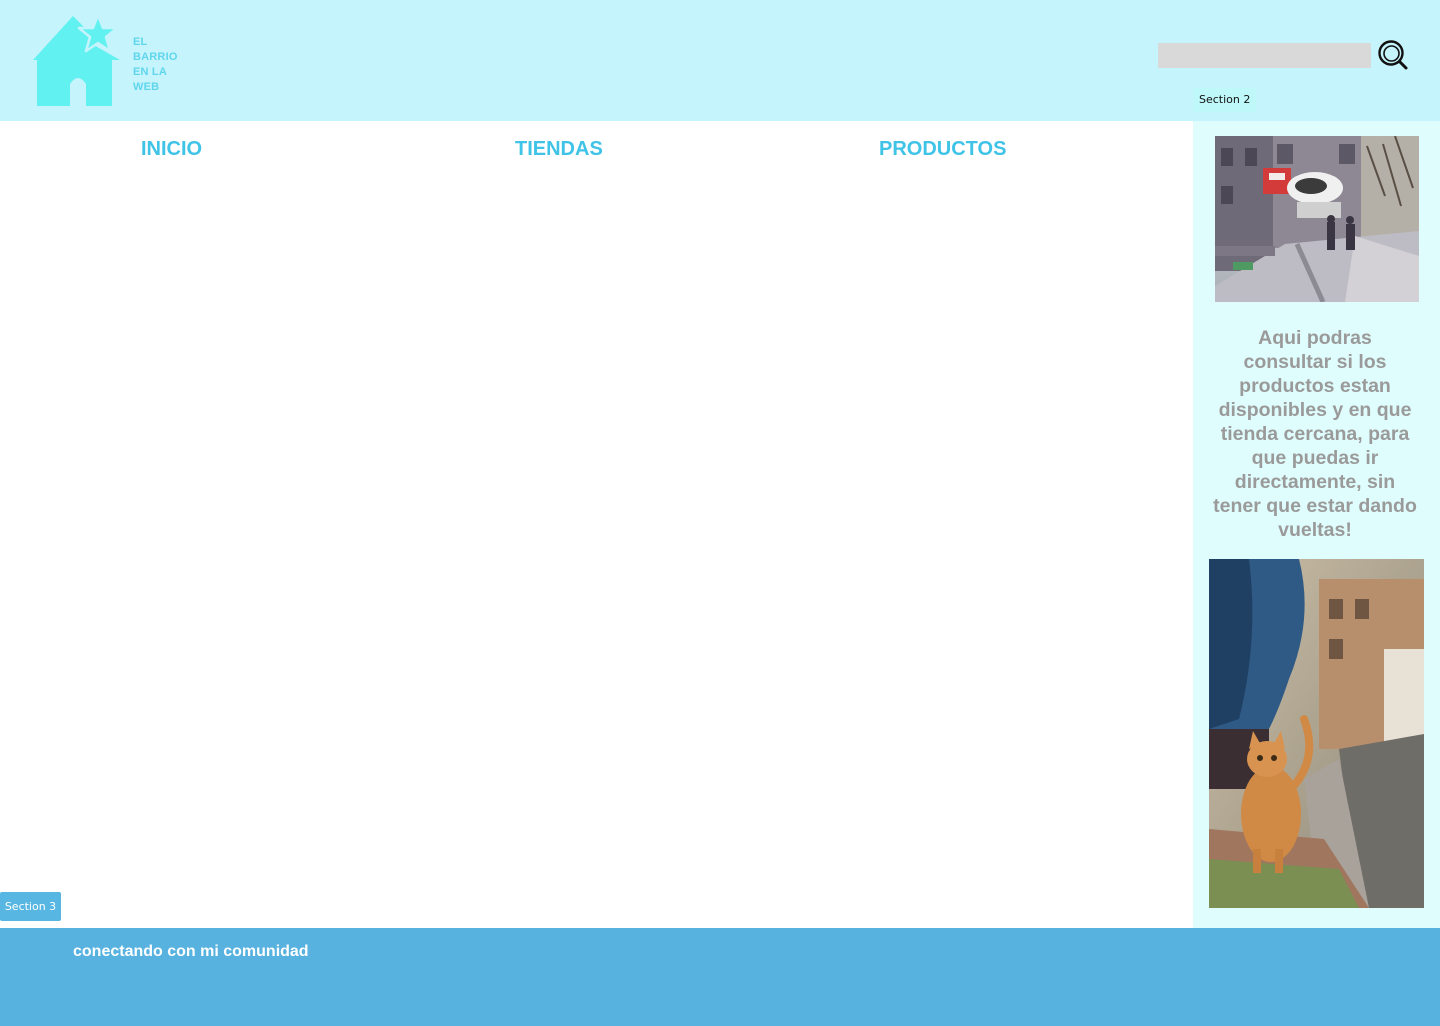  What do you see at coordinates (1317, 219) in the screenshot?
I see `street-graffiti-photo` at bounding box center [1317, 219].